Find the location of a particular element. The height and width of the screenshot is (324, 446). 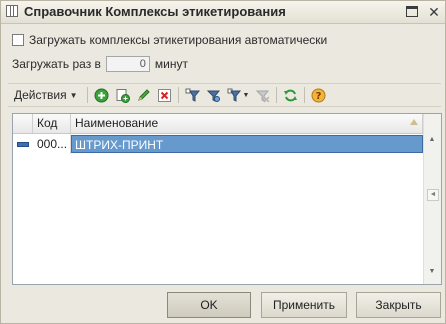

actions-label: Действия is located at coordinates (40, 95).